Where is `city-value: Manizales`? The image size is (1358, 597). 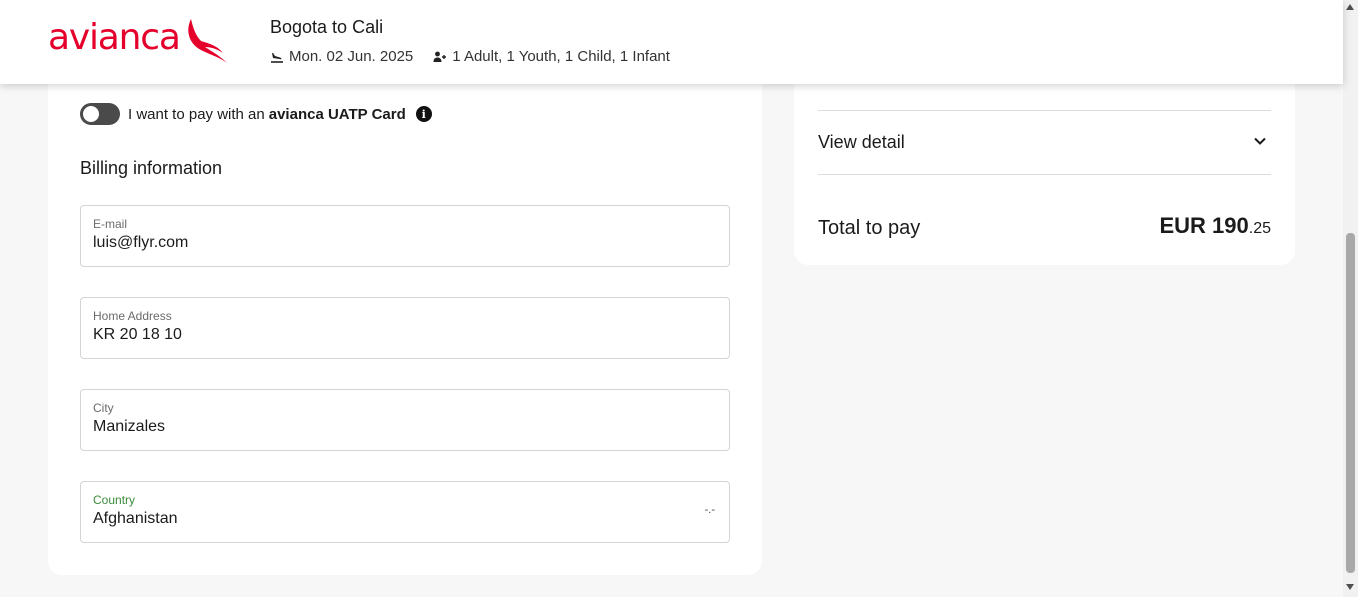 city-value: Manizales is located at coordinates (129, 426).